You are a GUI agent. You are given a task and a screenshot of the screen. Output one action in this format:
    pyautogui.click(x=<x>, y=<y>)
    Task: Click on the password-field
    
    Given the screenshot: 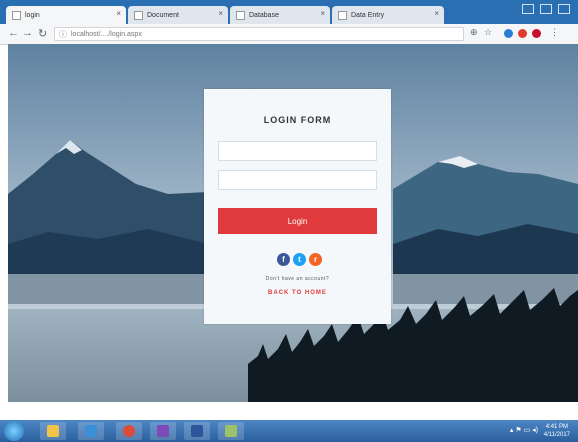 What is the action you would take?
    pyautogui.click(x=297, y=180)
    